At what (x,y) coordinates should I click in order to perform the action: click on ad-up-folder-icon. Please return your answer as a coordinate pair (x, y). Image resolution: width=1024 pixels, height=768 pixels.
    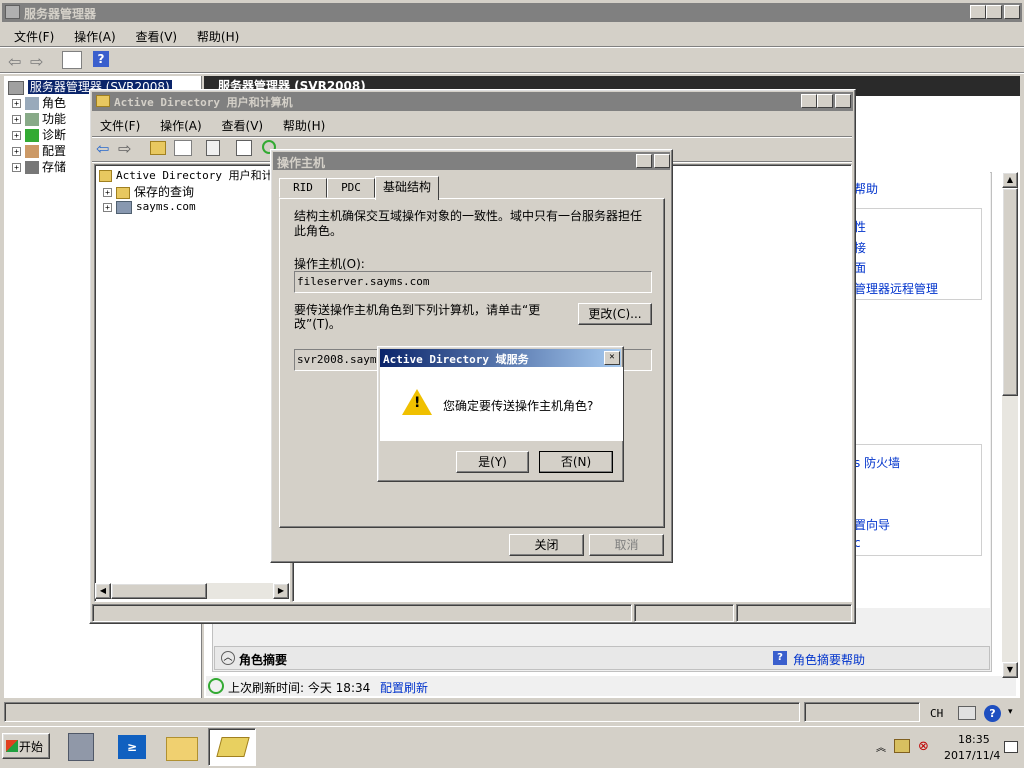
    Looking at the image, I should click on (158, 148).